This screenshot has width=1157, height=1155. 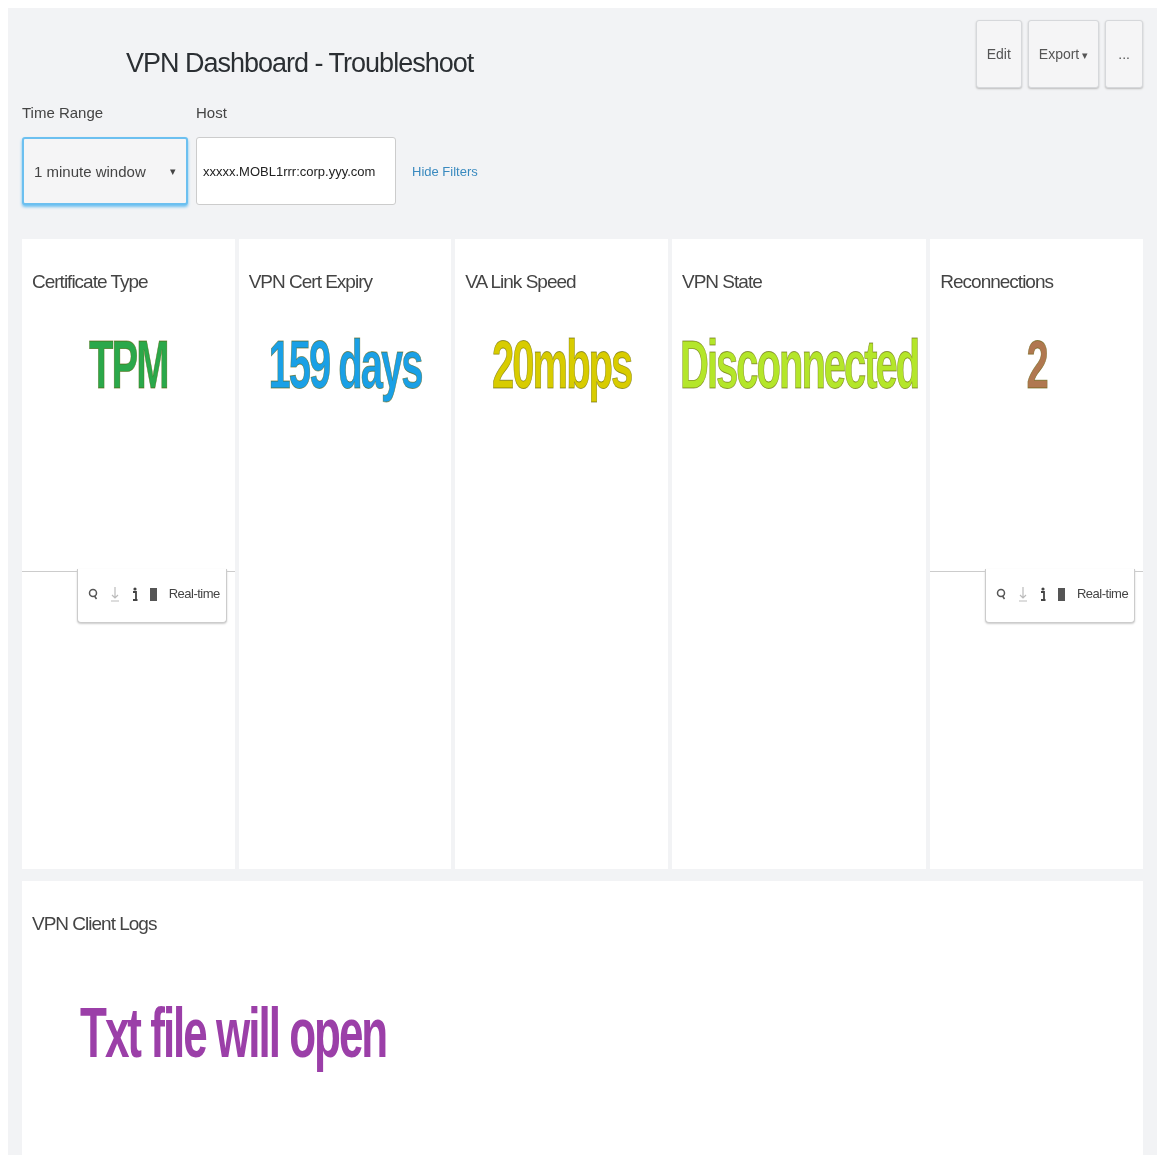 I want to click on action-button: Export ▾, so click(x=1063, y=54).